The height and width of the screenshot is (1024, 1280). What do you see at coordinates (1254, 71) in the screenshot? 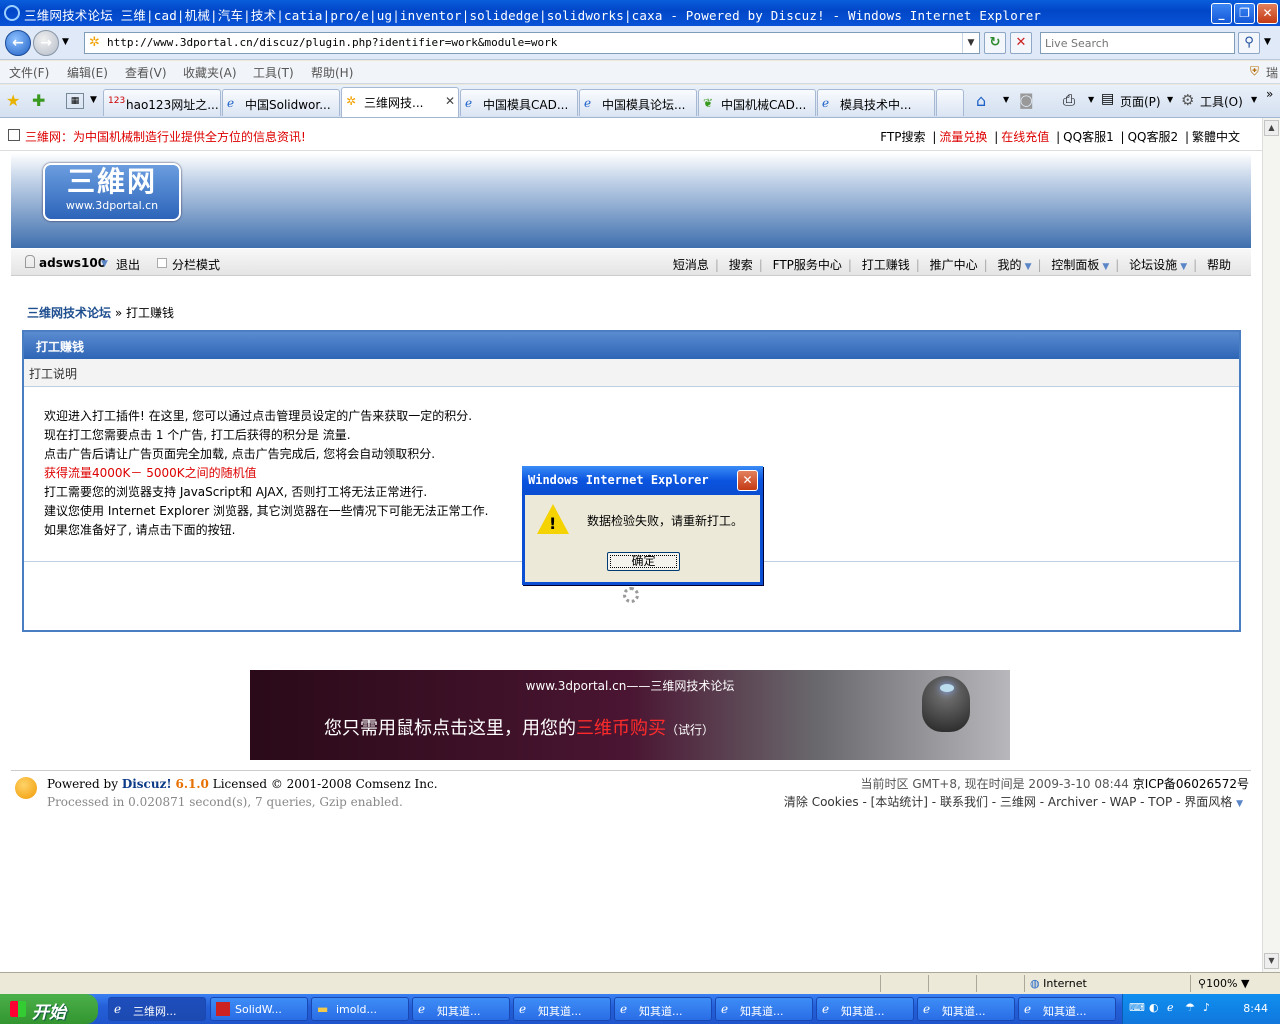
I see `addon-icon: ⛨` at bounding box center [1254, 71].